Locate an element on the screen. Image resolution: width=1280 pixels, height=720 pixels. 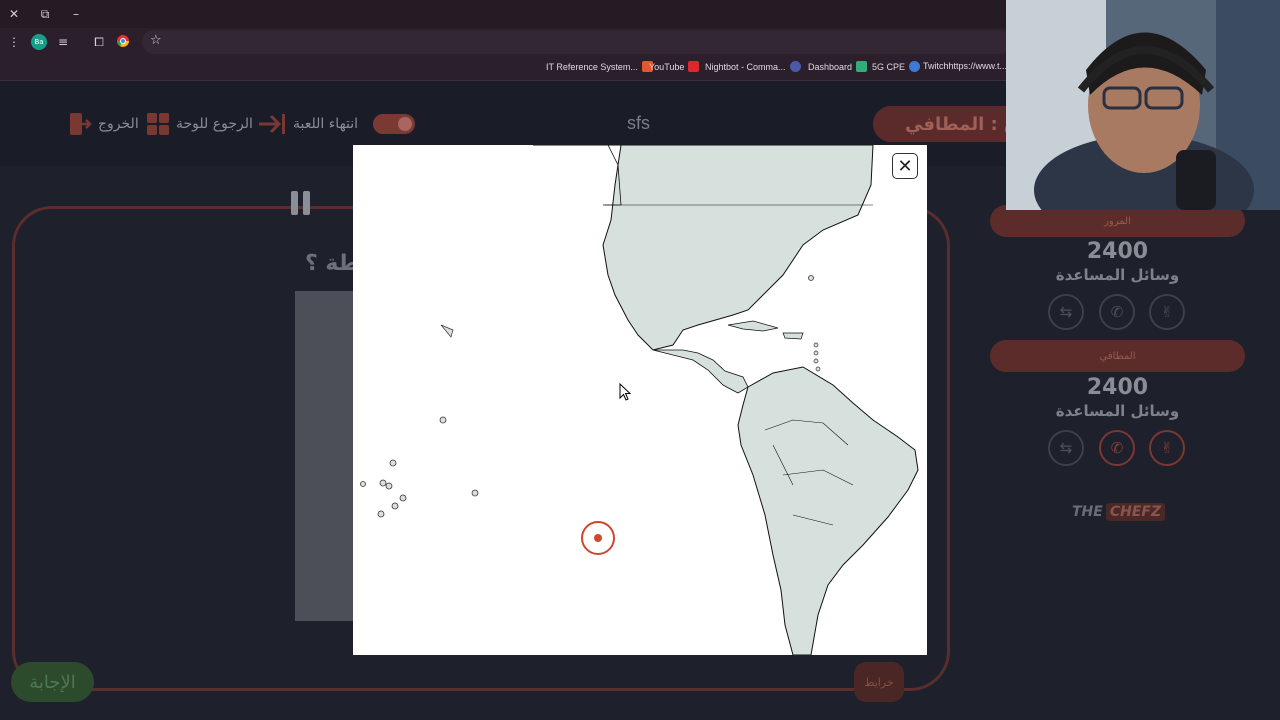
arrow-exit-icon is located at coordinates (272, 124).